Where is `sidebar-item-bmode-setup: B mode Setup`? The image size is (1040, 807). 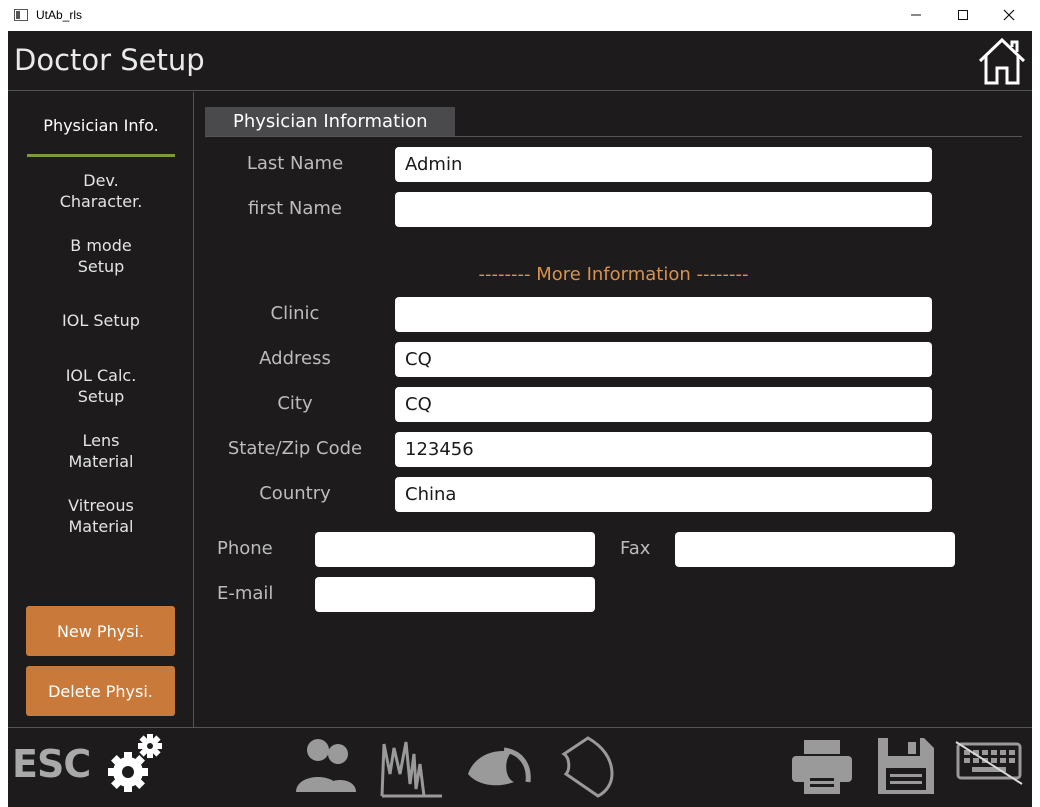 sidebar-item-bmode-setup: B mode Setup is located at coordinates (101, 256).